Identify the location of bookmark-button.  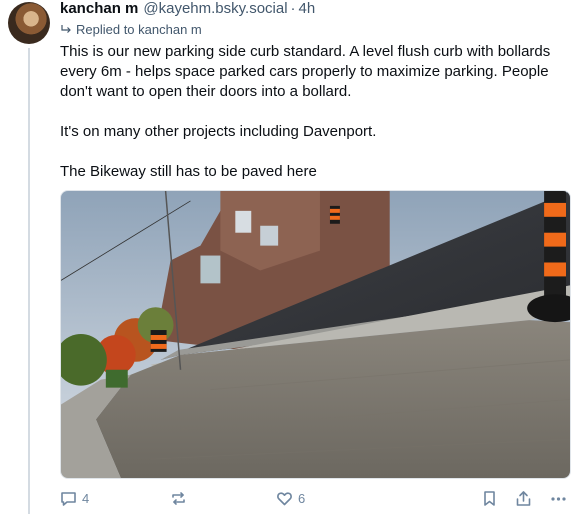
(489, 498).